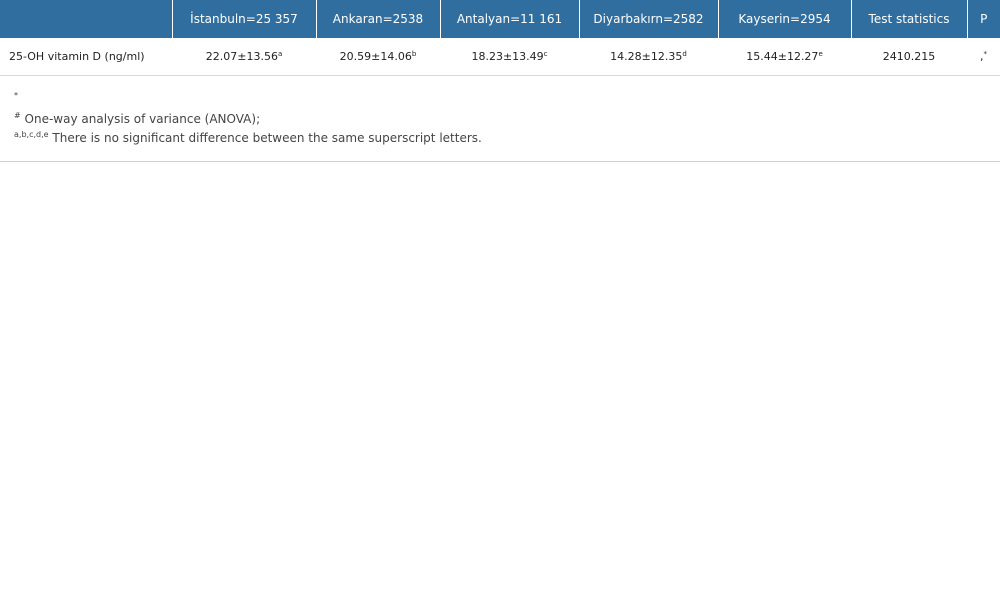 This screenshot has height=600, width=1000. Describe the element at coordinates (684, 54) in the screenshot. I see `cell-superscript: d` at that location.